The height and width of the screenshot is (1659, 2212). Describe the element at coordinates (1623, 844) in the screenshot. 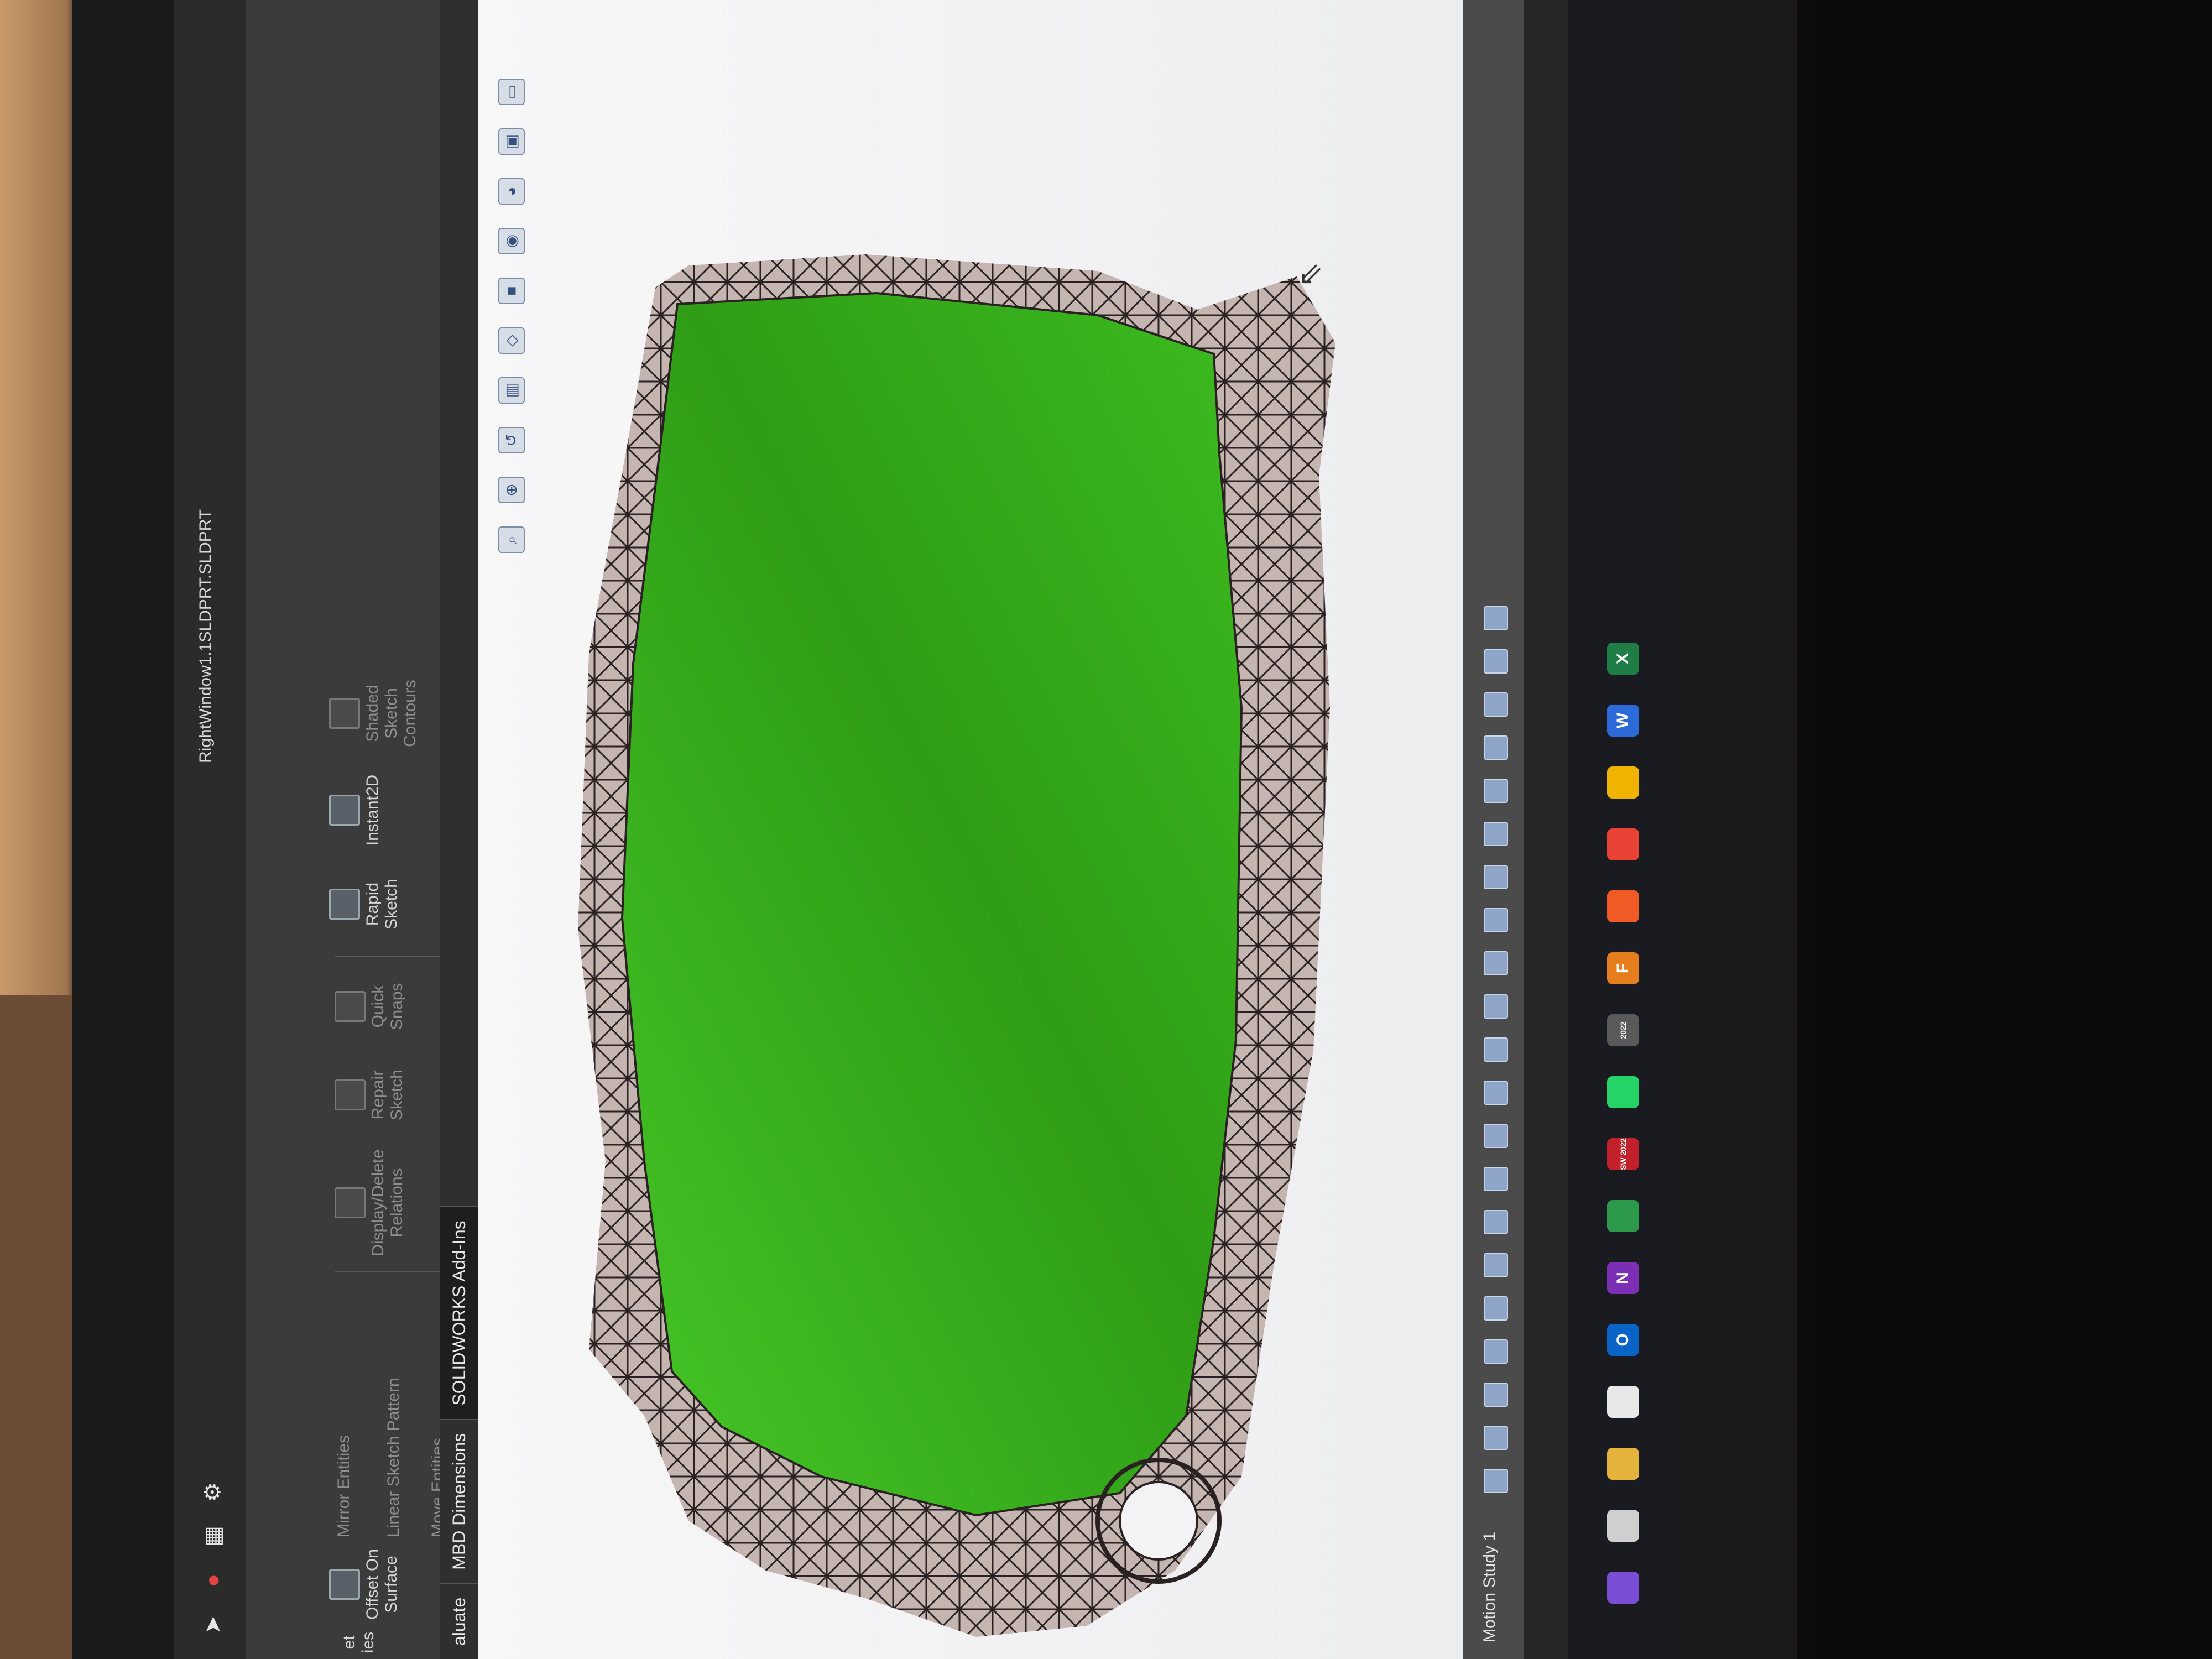

I see `chrome-icon` at that location.